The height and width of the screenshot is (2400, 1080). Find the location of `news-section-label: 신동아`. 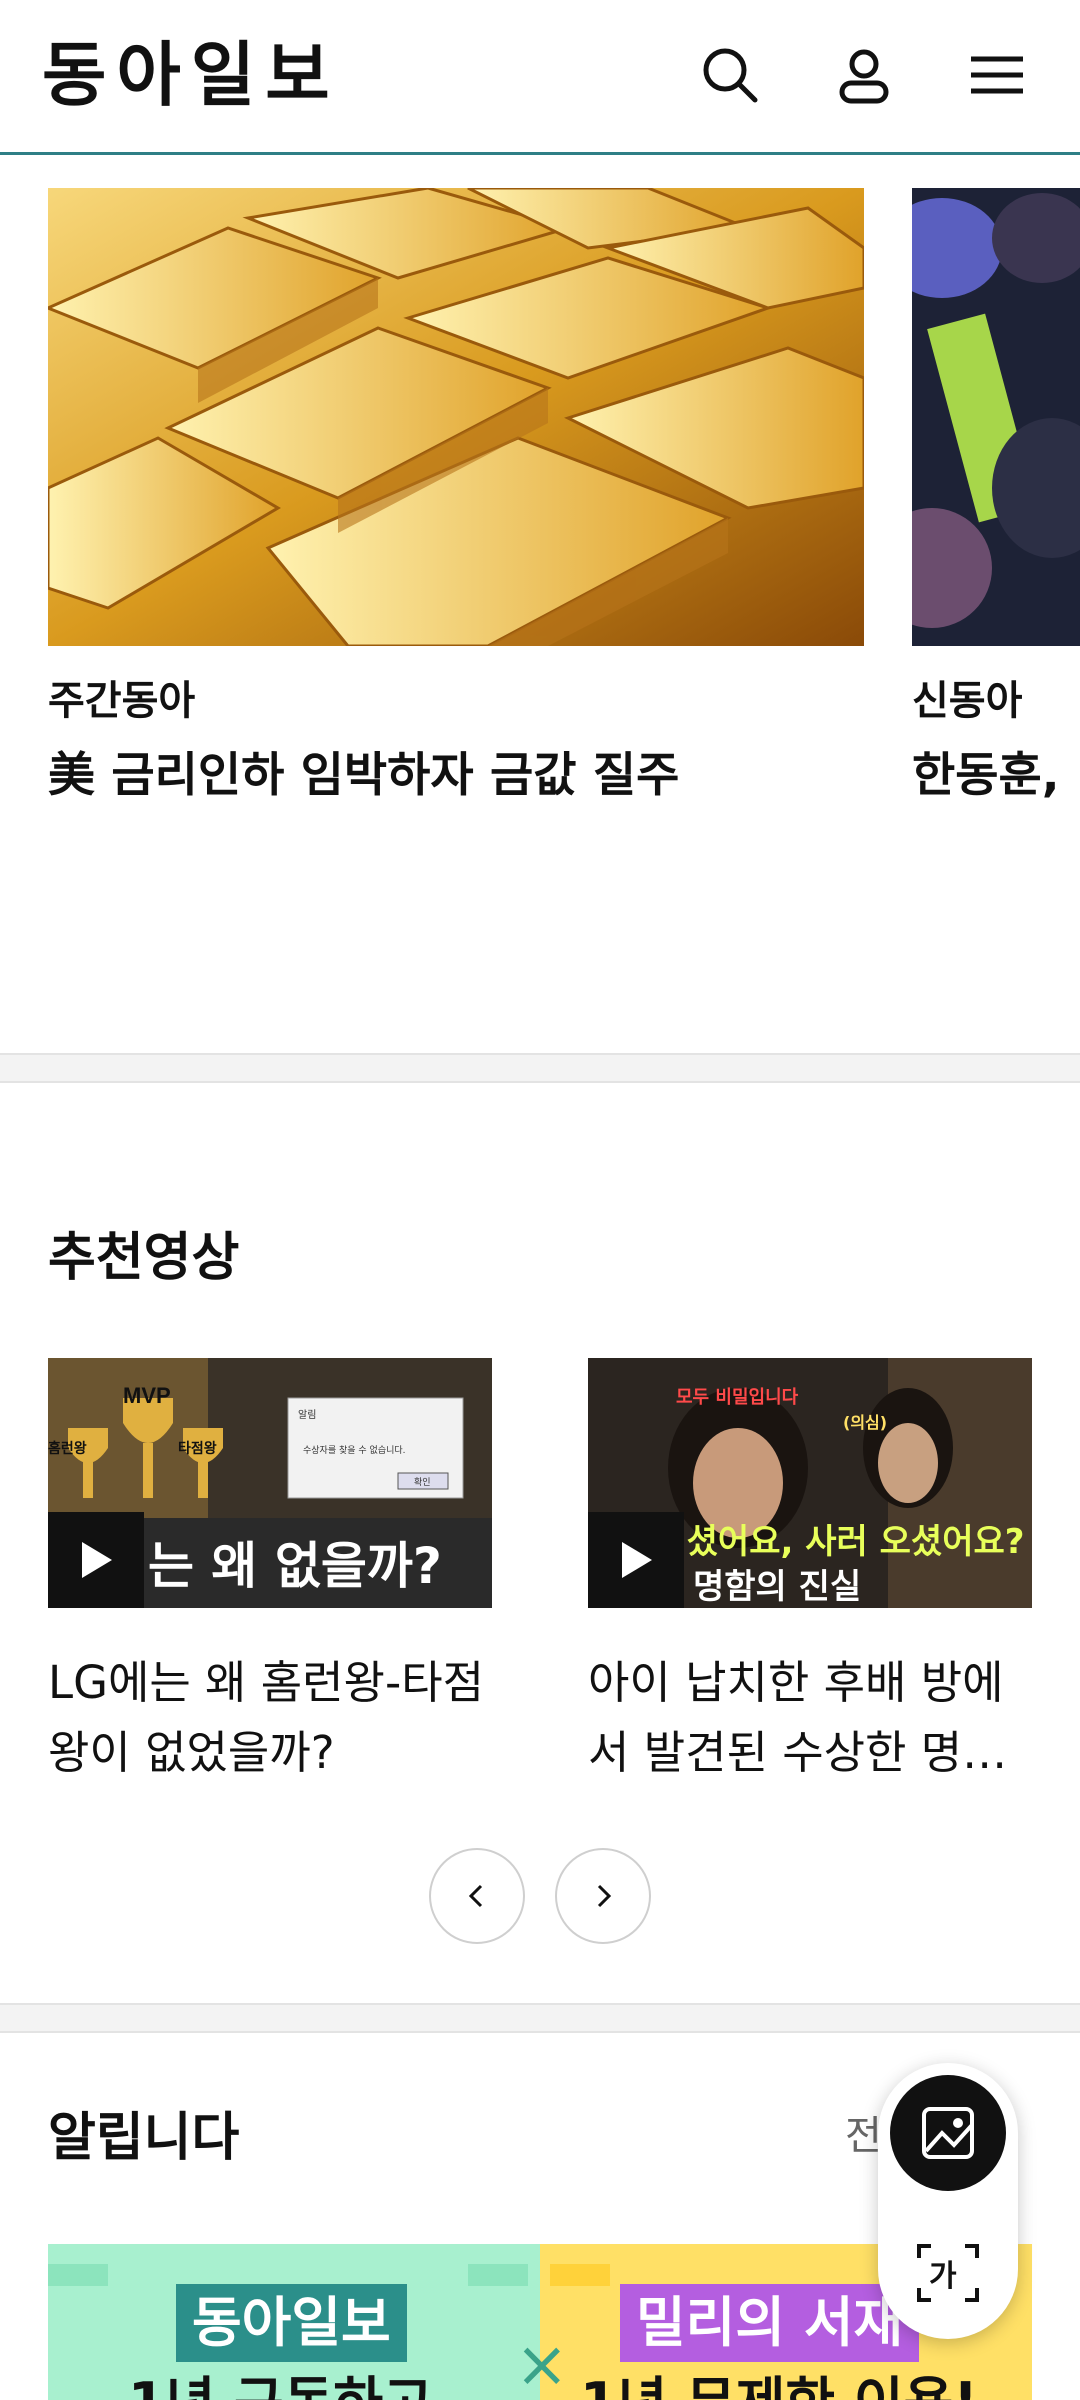

news-section-label: 신동아 is located at coordinates (967, 701).